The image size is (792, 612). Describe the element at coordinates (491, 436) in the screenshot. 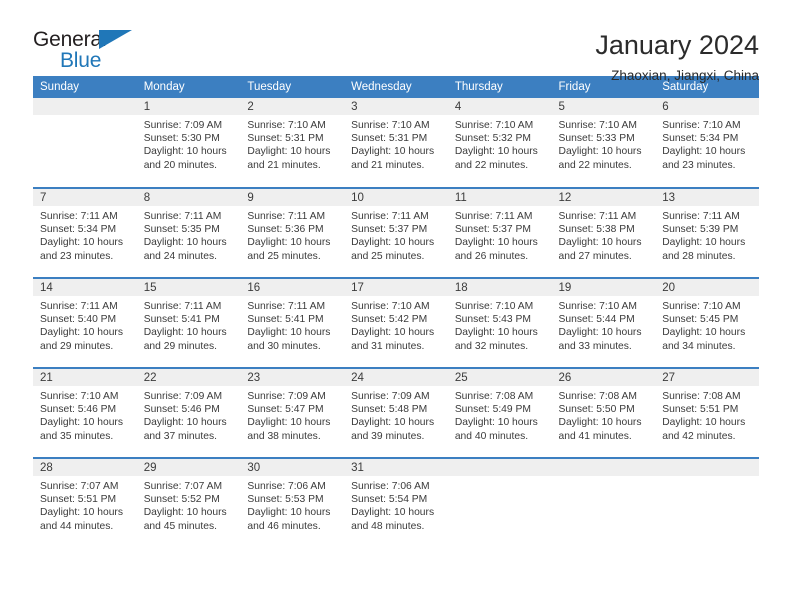

I see `daylight-line: and 40 minutes.` at that location.